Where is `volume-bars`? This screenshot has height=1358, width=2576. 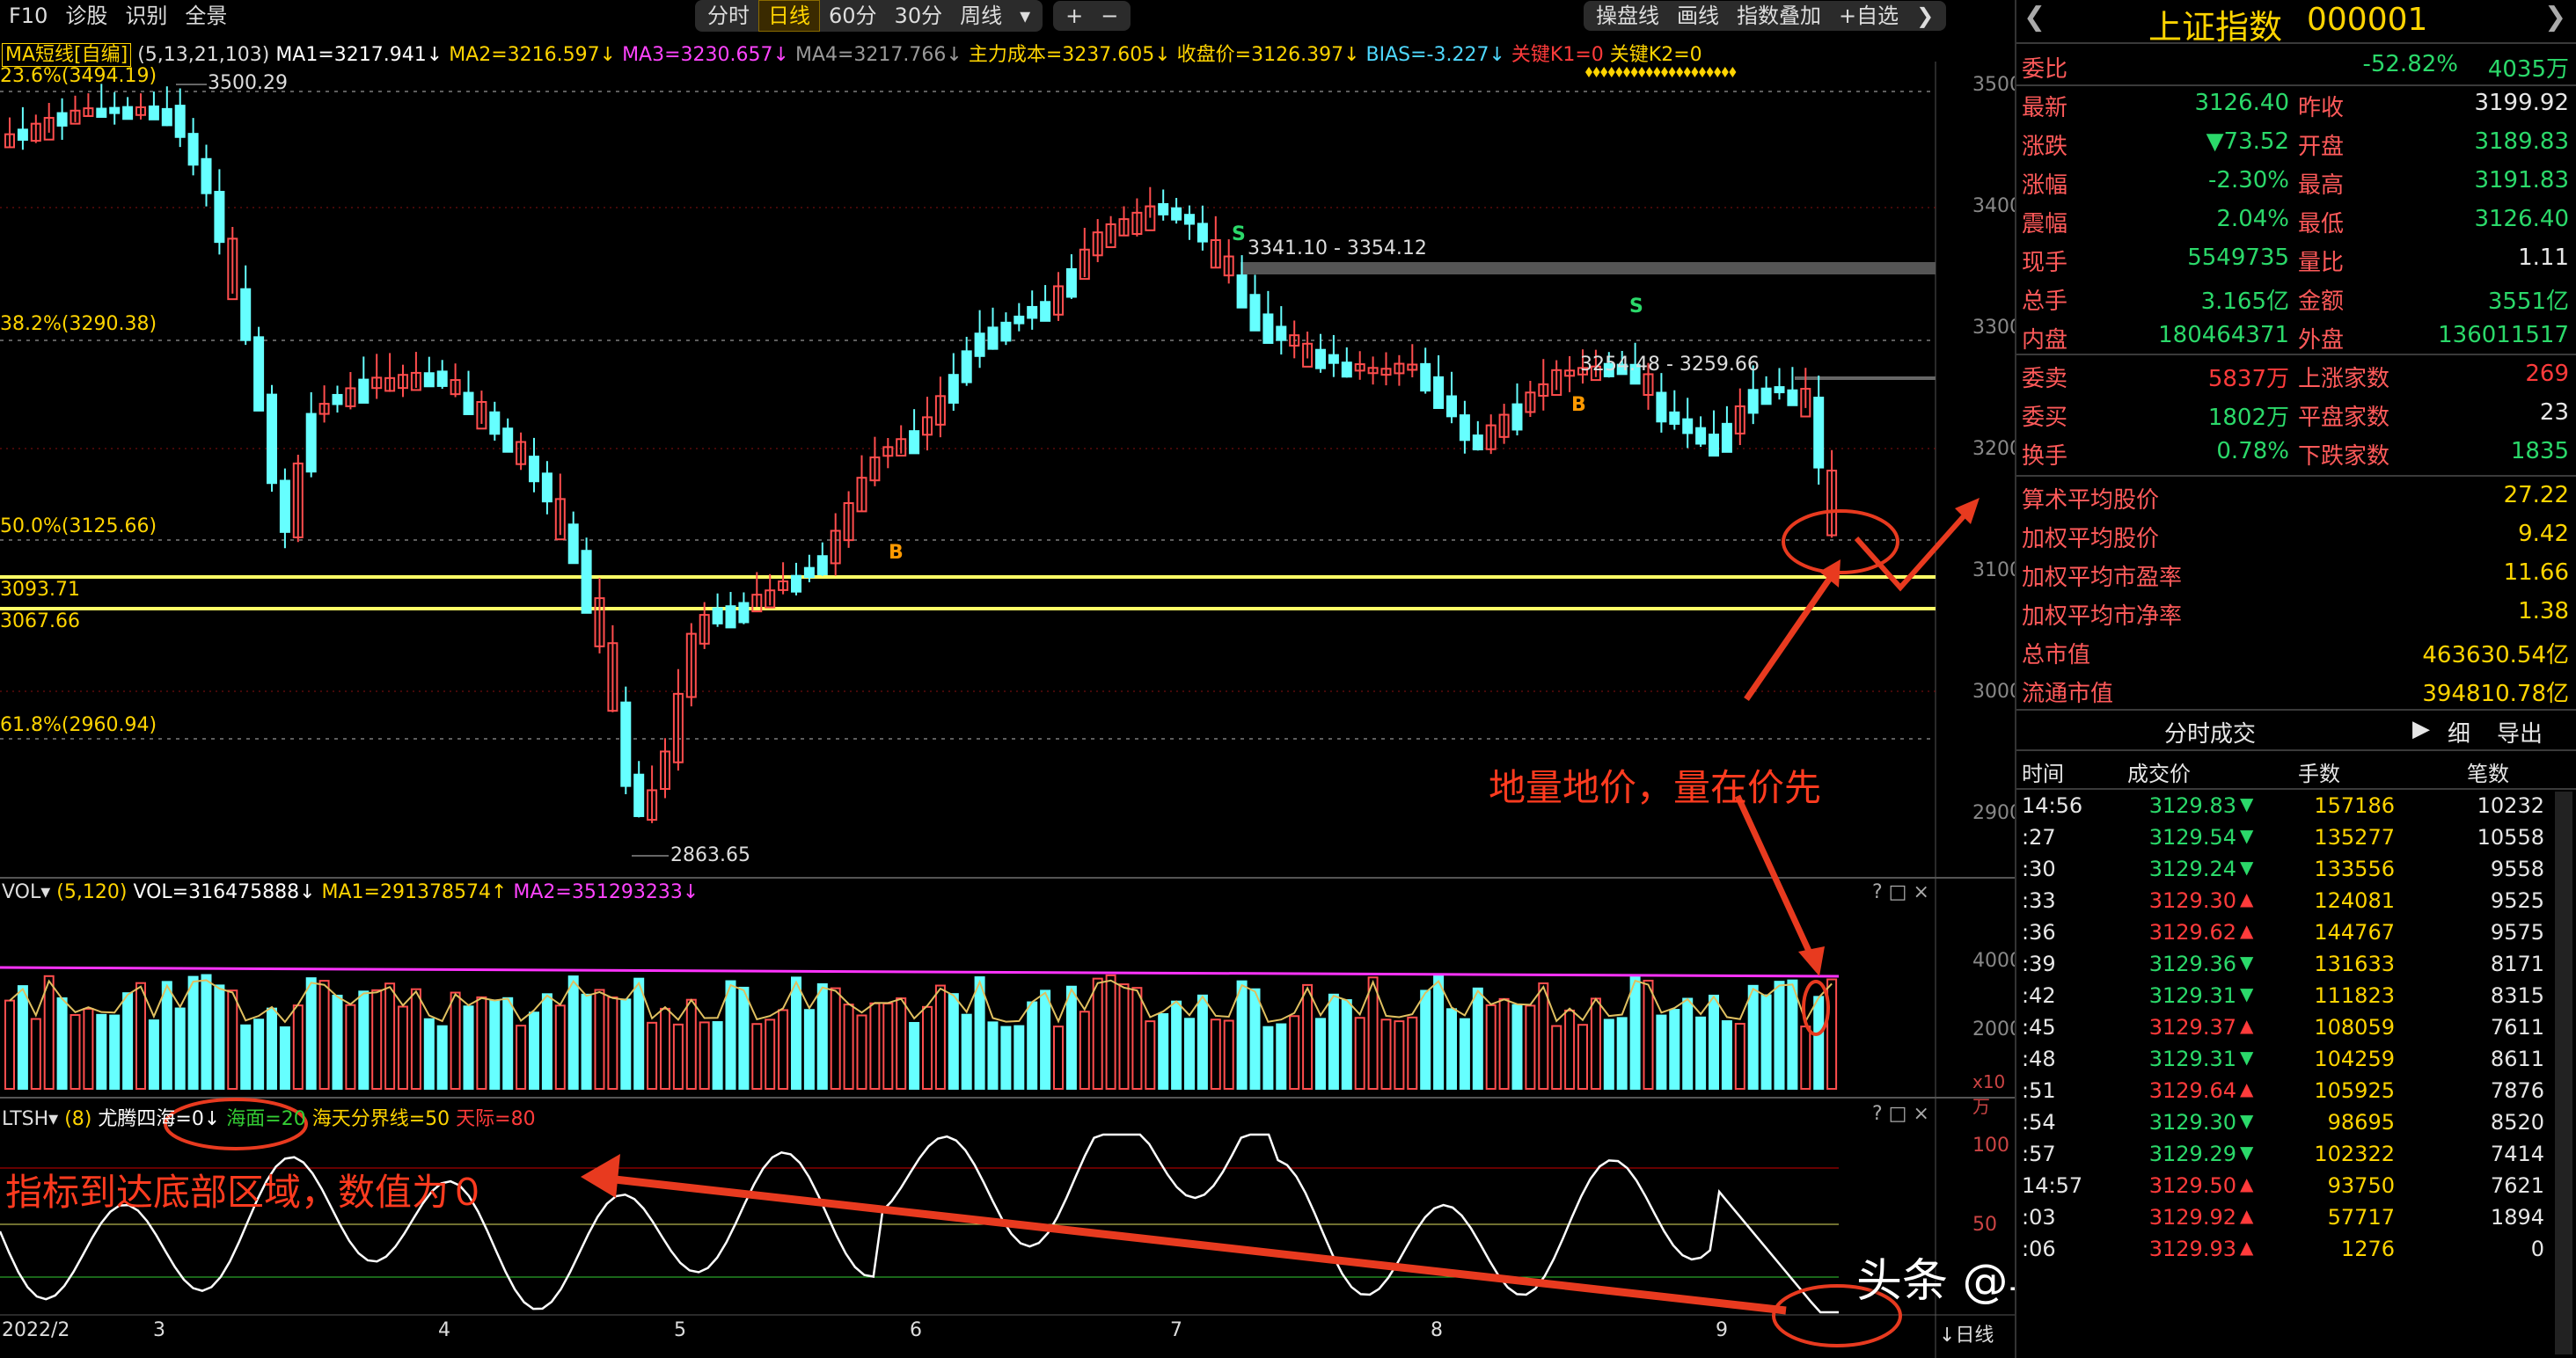 volume-bars is located at coordinates (921, 1032).